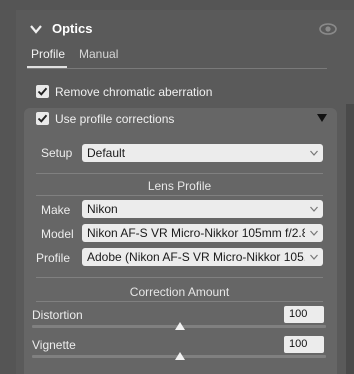 This screenshot has width=354, height=374. What do you see at coordinates (202, 209) in the screenshot?
I see `make-select: Nikon` at bounding box center [202, 209].